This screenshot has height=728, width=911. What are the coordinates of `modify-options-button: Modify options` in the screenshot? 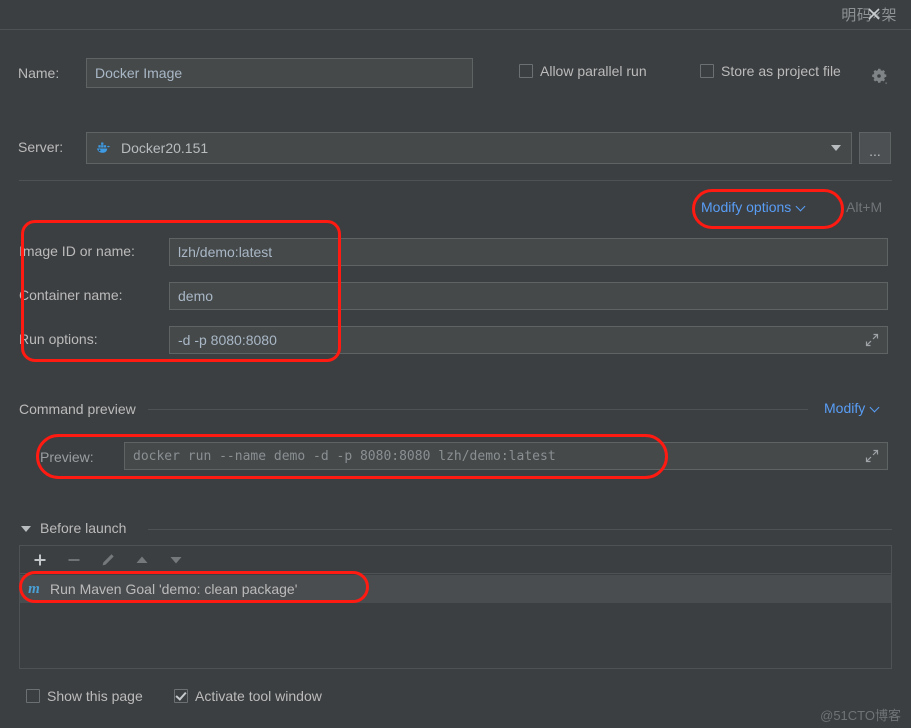 It's located at (753, 207).